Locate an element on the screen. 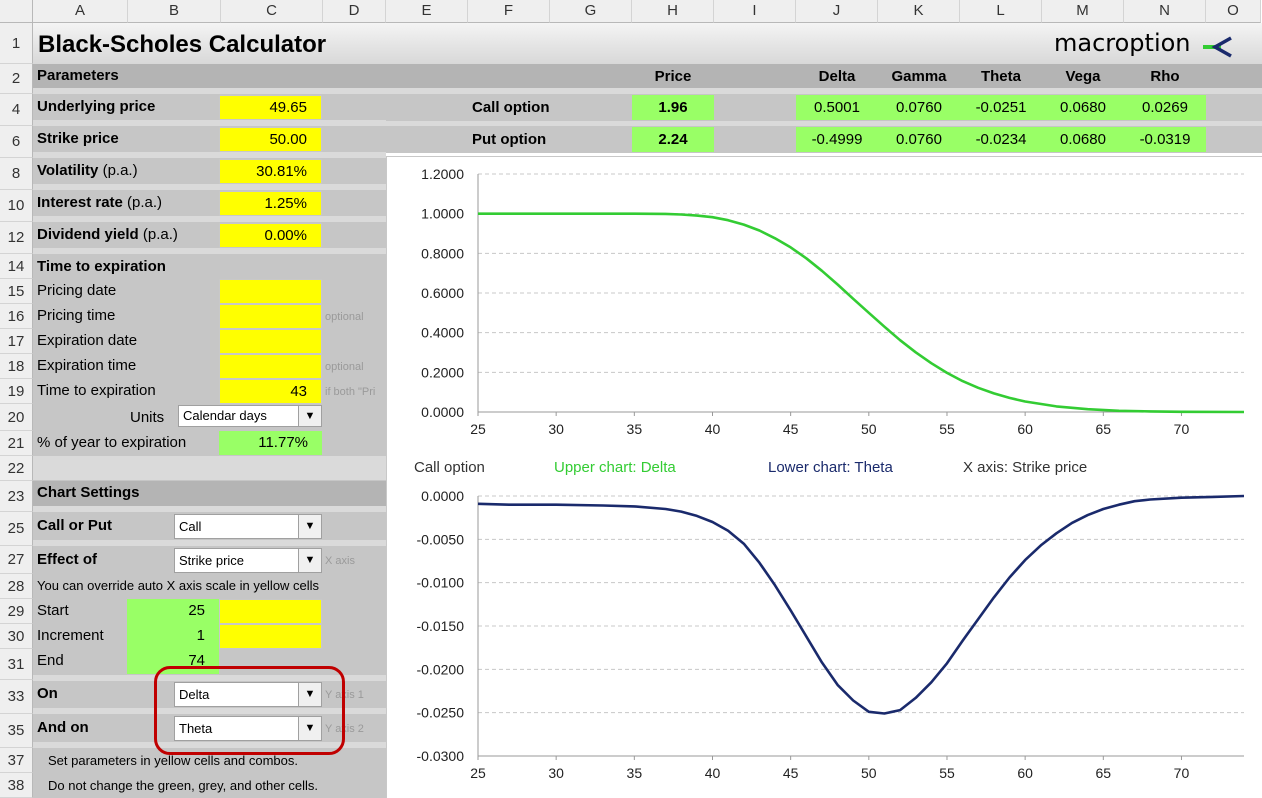 The image size is (1262, 798). column-header-H: H is located at coordinates (673, 11).